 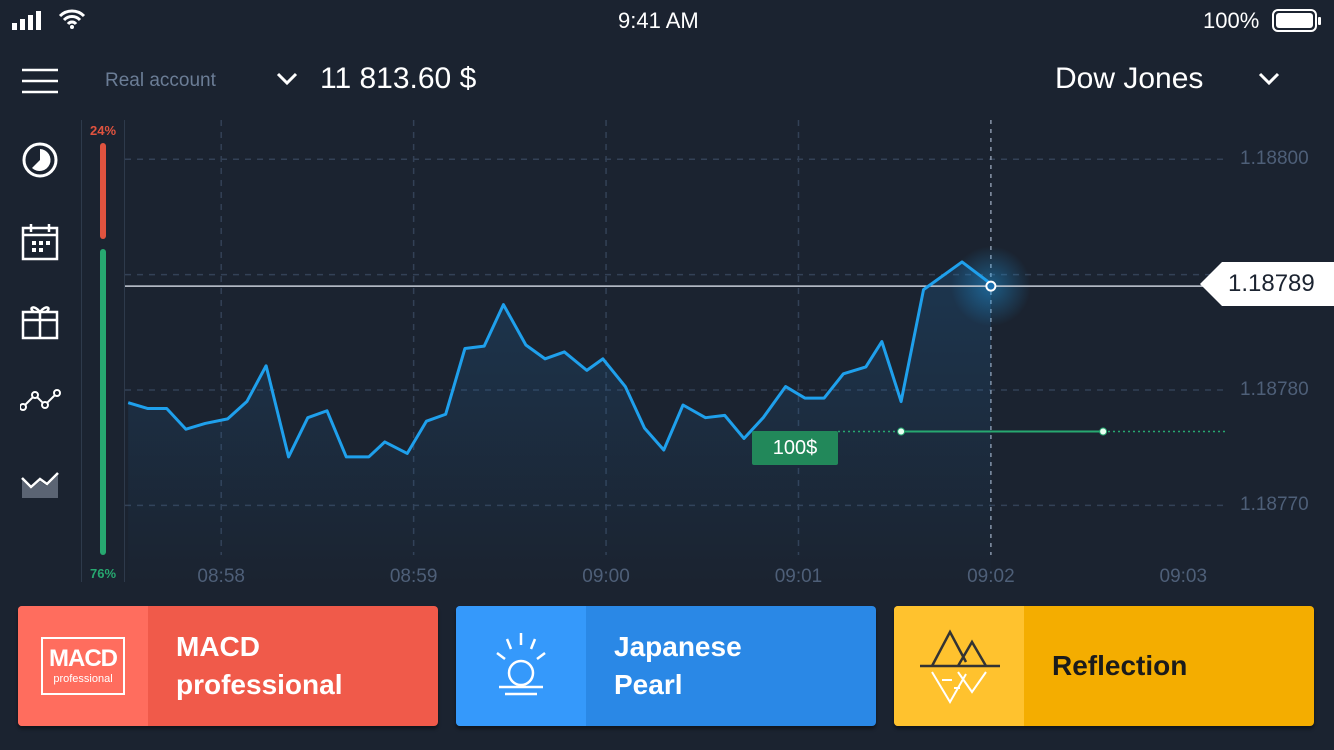 I want to click on mountain-reflection-icon, so click(x=959, y=666).